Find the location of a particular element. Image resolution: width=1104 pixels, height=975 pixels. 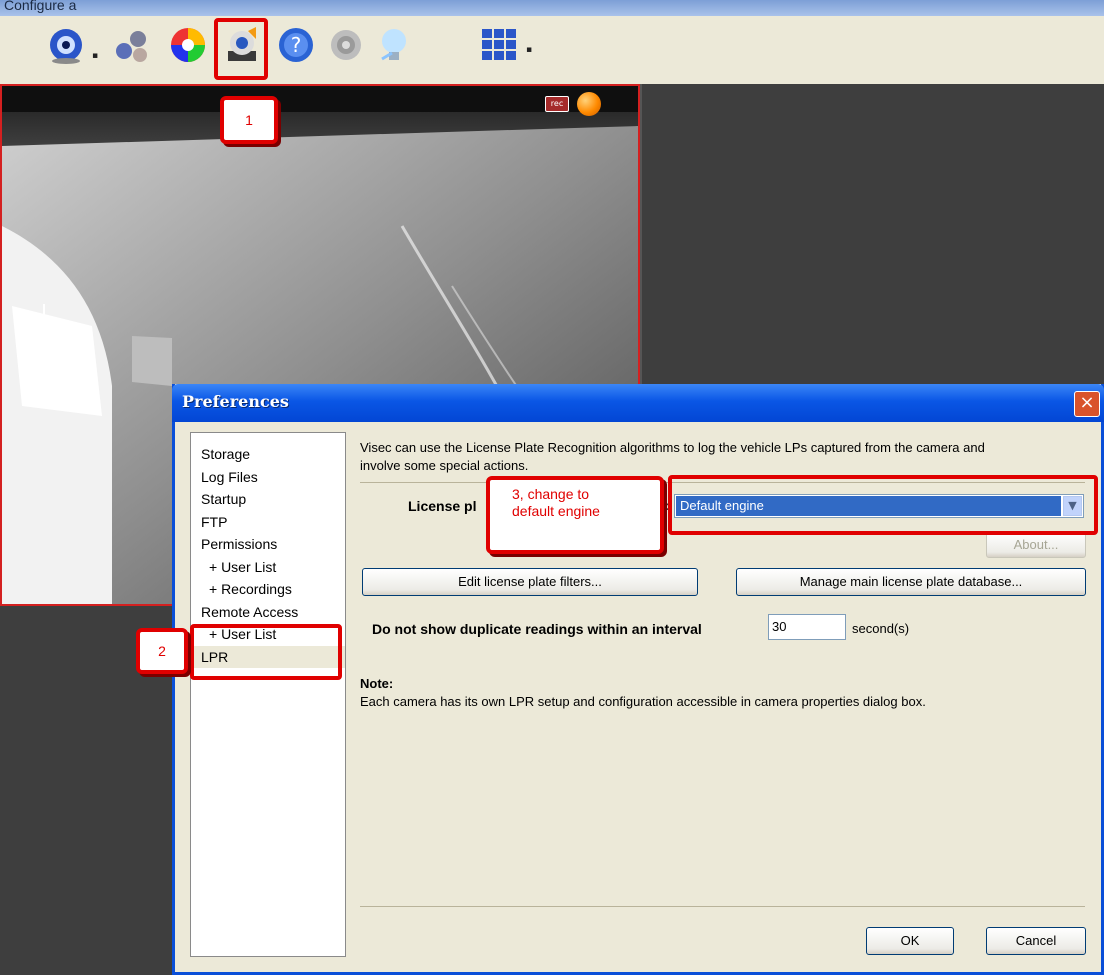

window-title-strip: Configure a is located at coordinates (552, 8).